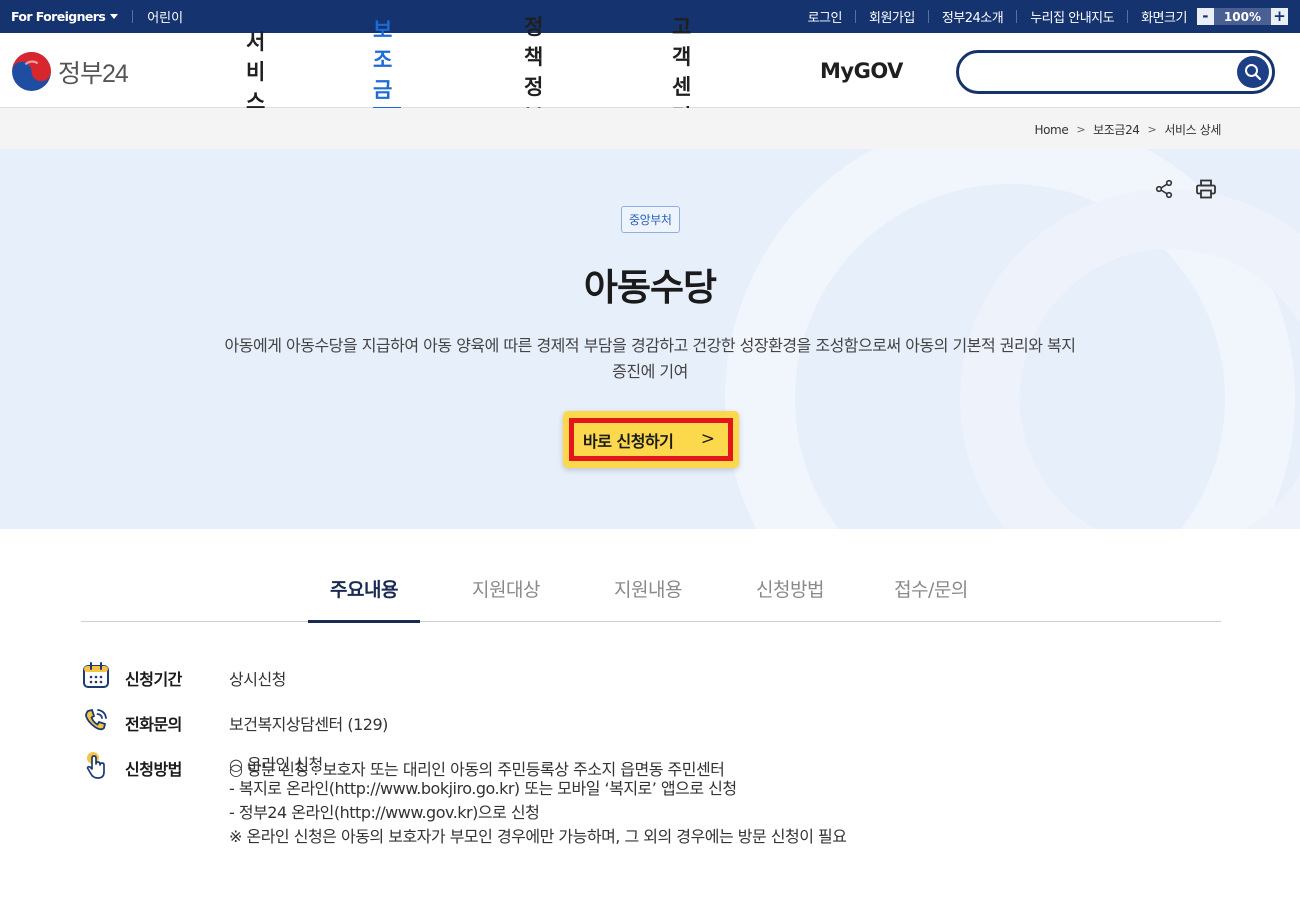 The width and height of the screenshot is (1300, 916). I want to click on taegeuk-logo-icon, so click(31, 71).